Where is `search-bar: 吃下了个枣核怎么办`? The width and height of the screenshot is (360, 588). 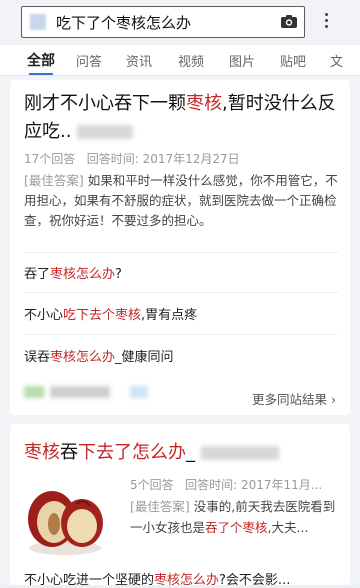 search-bar: 吃下了个枣核怎么办 is located at coordinates (163, 22).